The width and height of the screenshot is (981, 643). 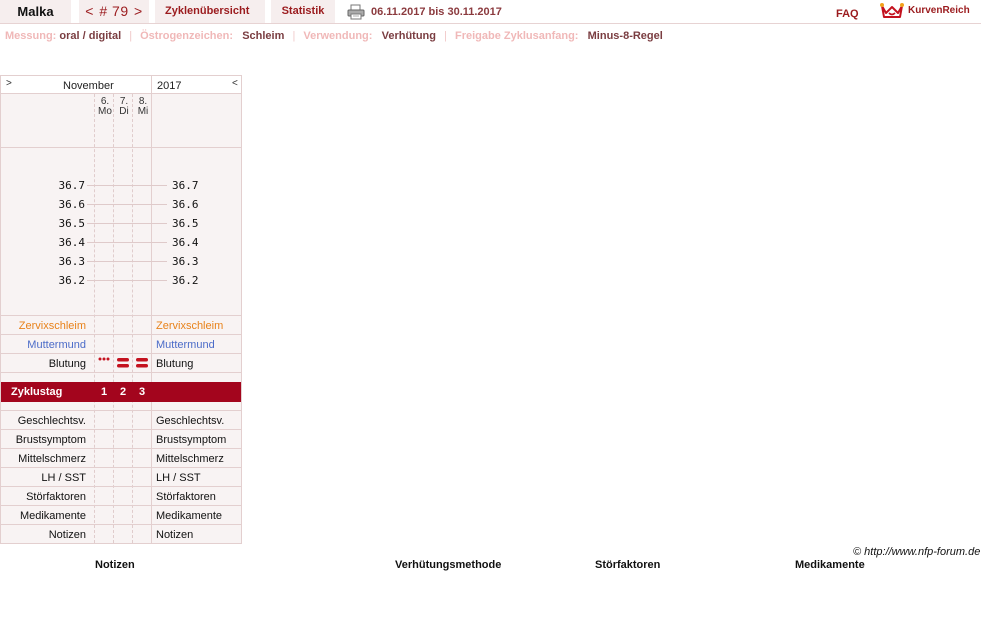 I want to click on sign-label: Östrogenzeichen:, so click(x=187, y=36).